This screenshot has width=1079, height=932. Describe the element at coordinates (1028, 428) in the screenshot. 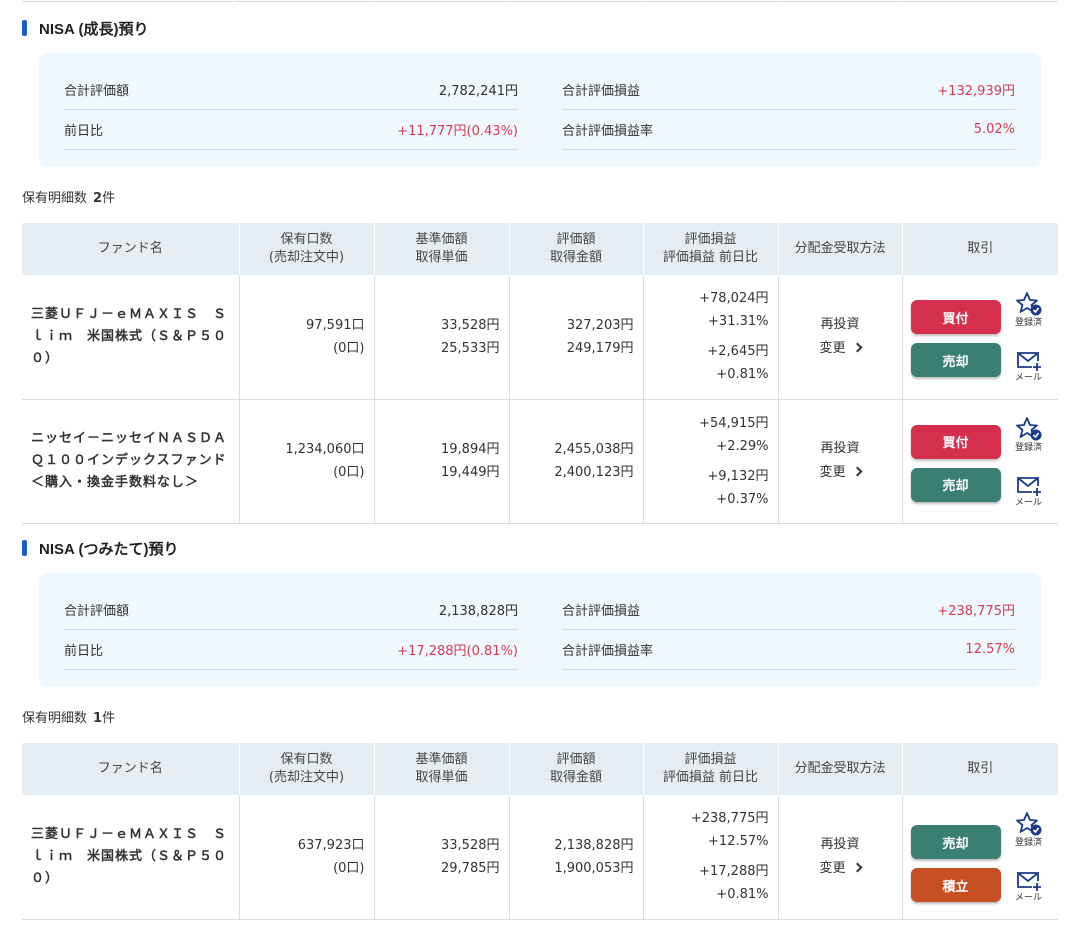

I see `star-check-icon` at that location.